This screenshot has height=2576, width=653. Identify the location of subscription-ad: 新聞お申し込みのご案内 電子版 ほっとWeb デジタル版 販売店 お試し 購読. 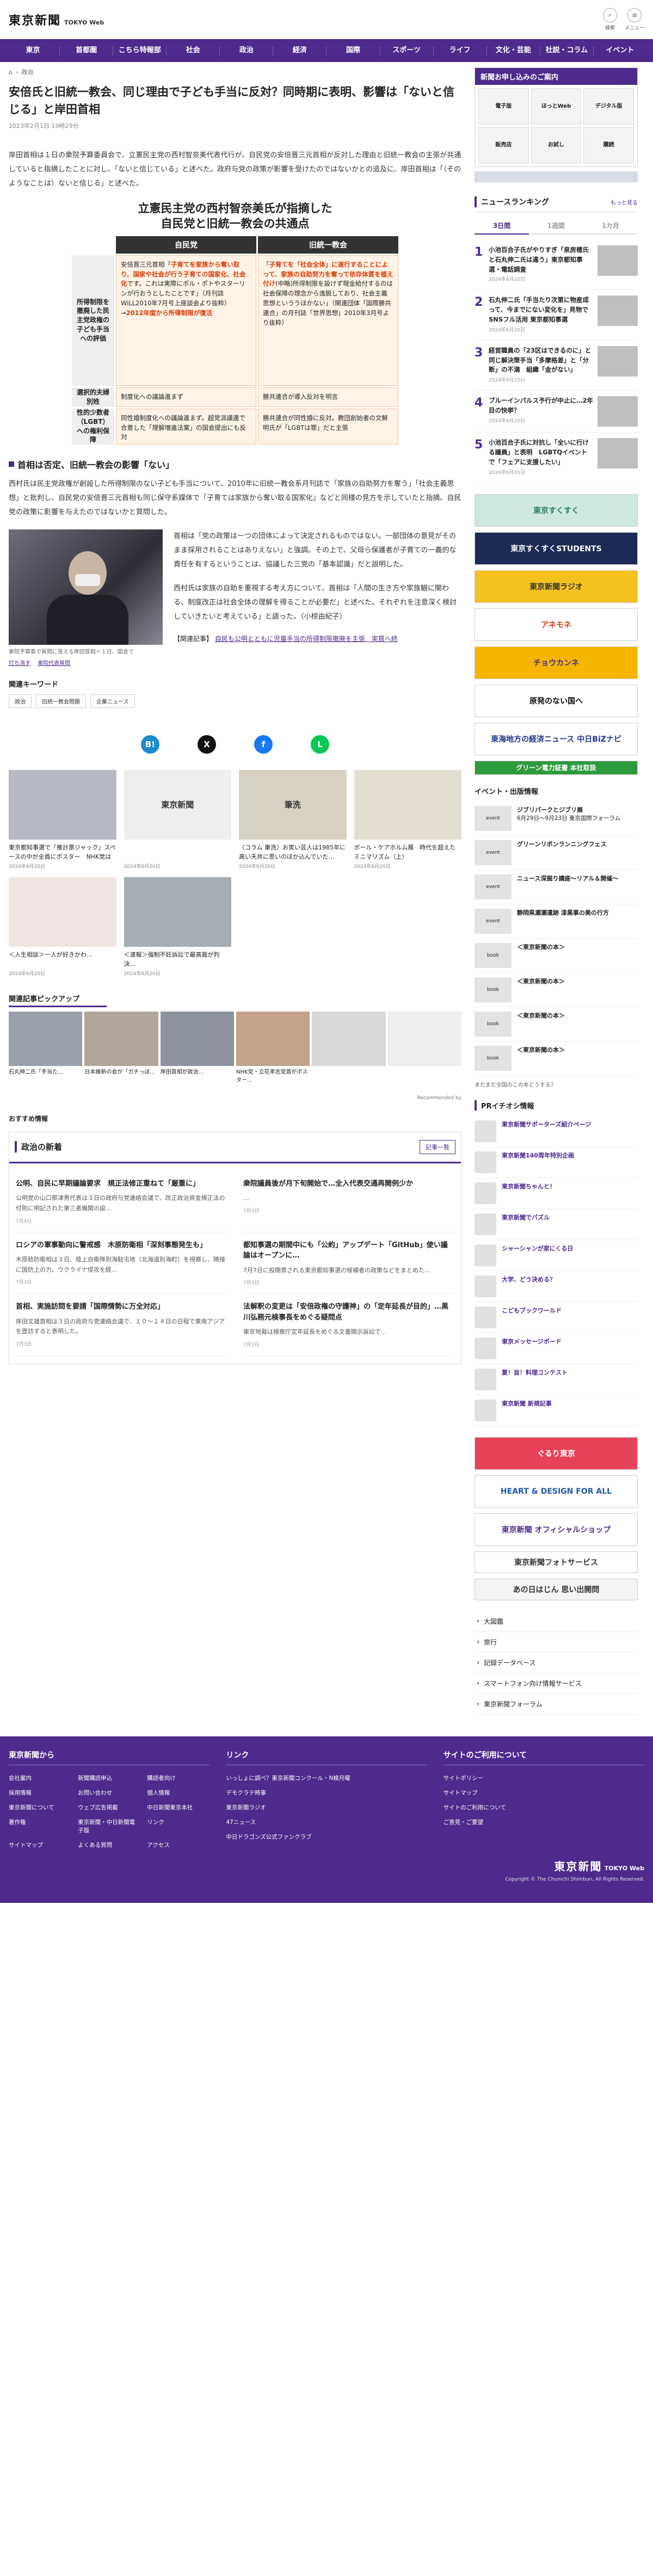
(556, 117).